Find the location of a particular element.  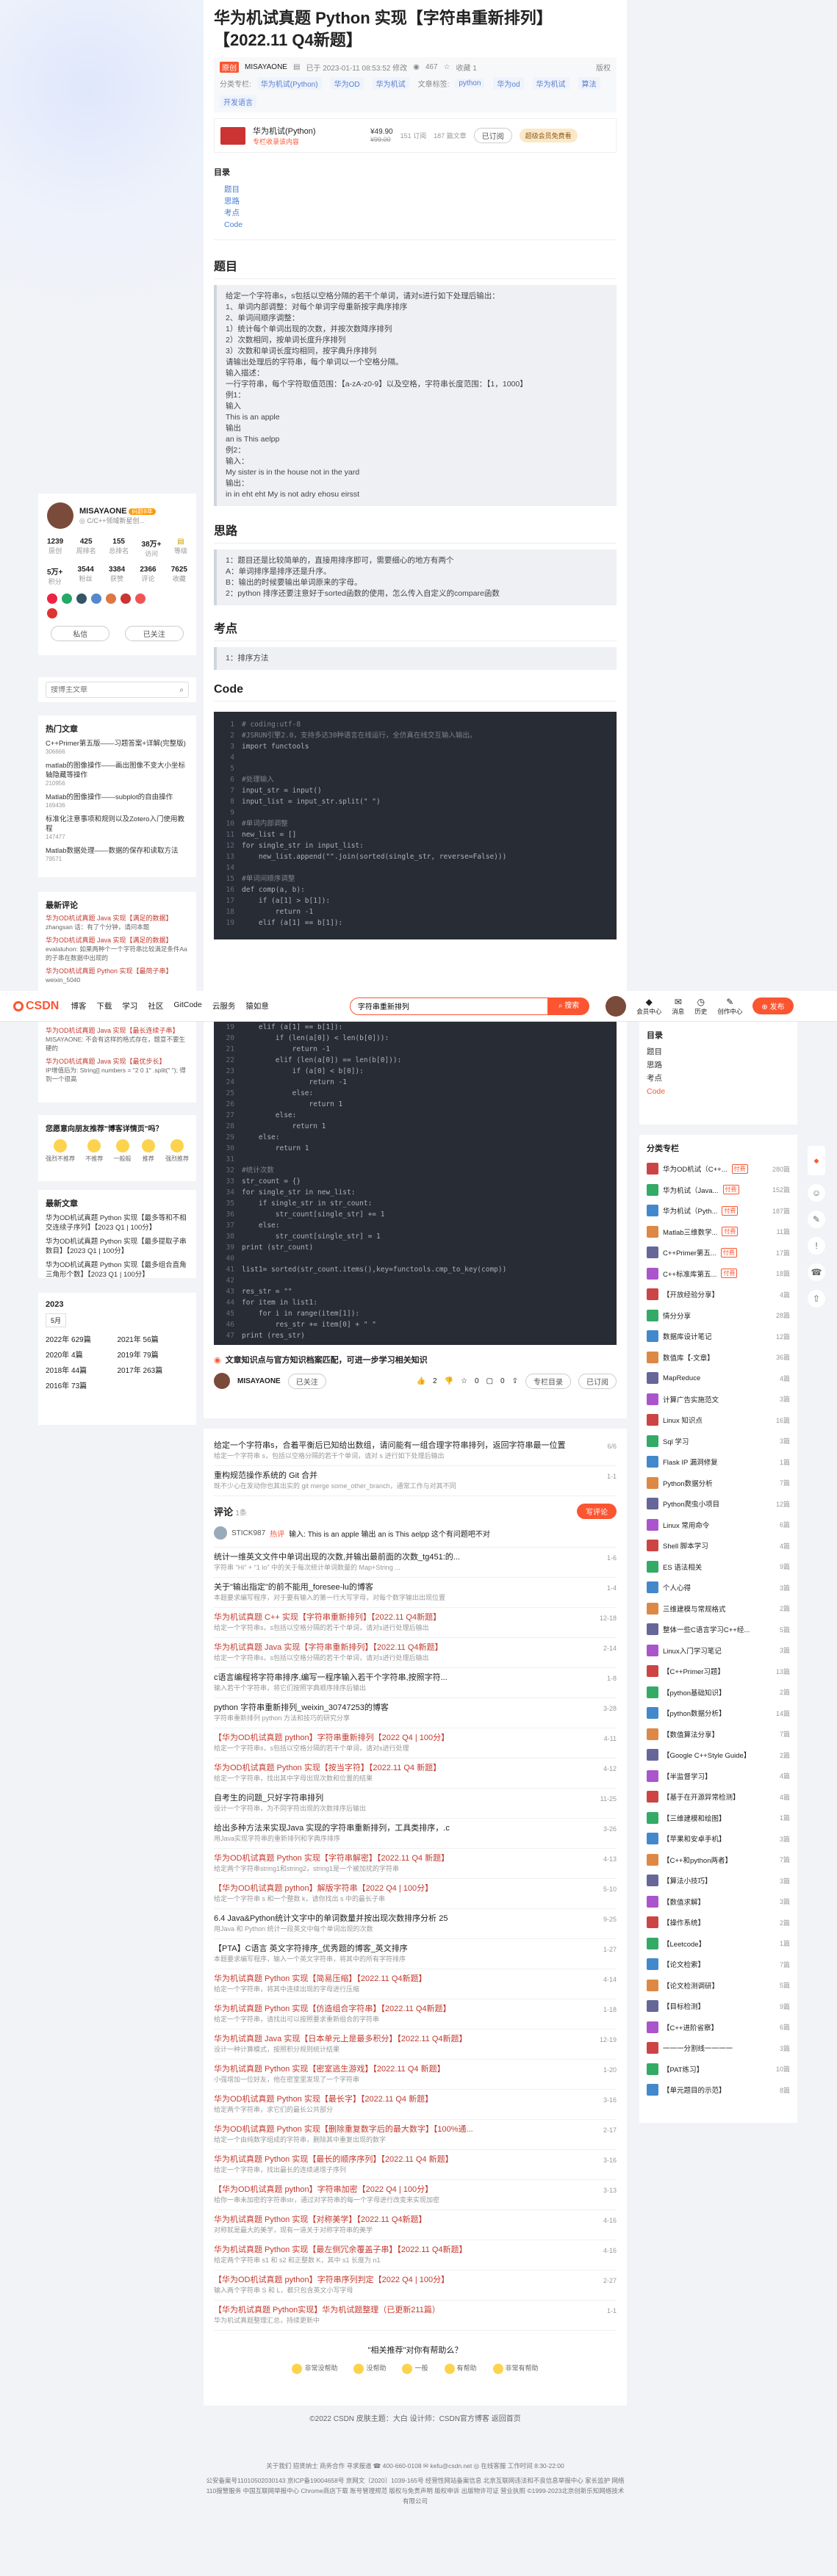

nav-1: 下载 is located at coordinates (104, 1006).